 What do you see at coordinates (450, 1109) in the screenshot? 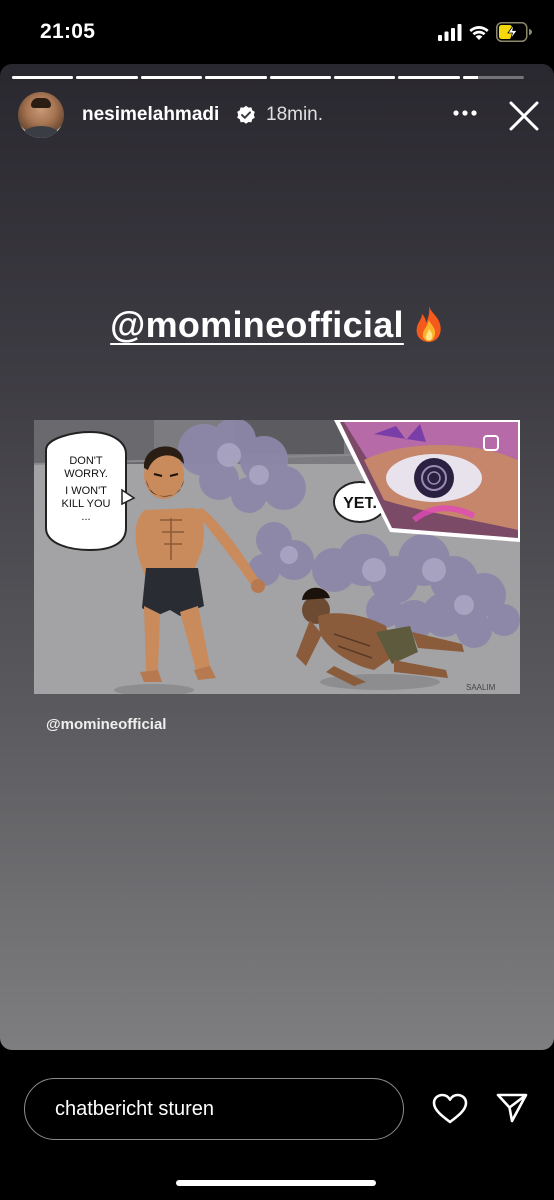
I see `heart-icon` at bounding box center [450, 1109].